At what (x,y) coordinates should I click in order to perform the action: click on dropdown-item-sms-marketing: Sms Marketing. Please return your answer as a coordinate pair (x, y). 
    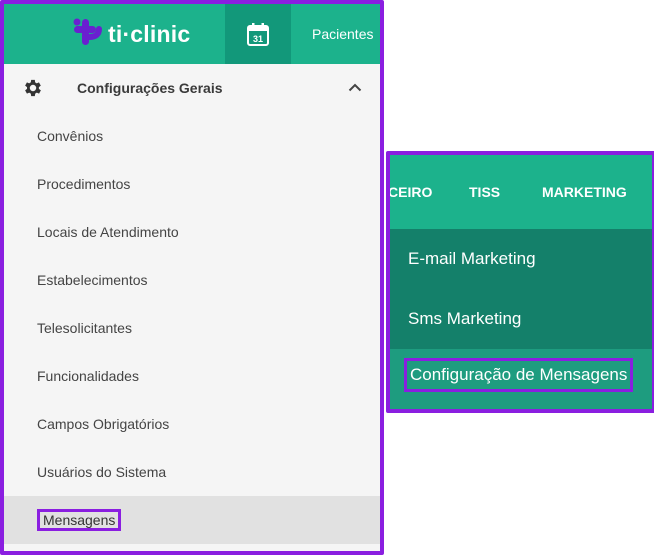
    Looking at the image, I should click on (521, 319).